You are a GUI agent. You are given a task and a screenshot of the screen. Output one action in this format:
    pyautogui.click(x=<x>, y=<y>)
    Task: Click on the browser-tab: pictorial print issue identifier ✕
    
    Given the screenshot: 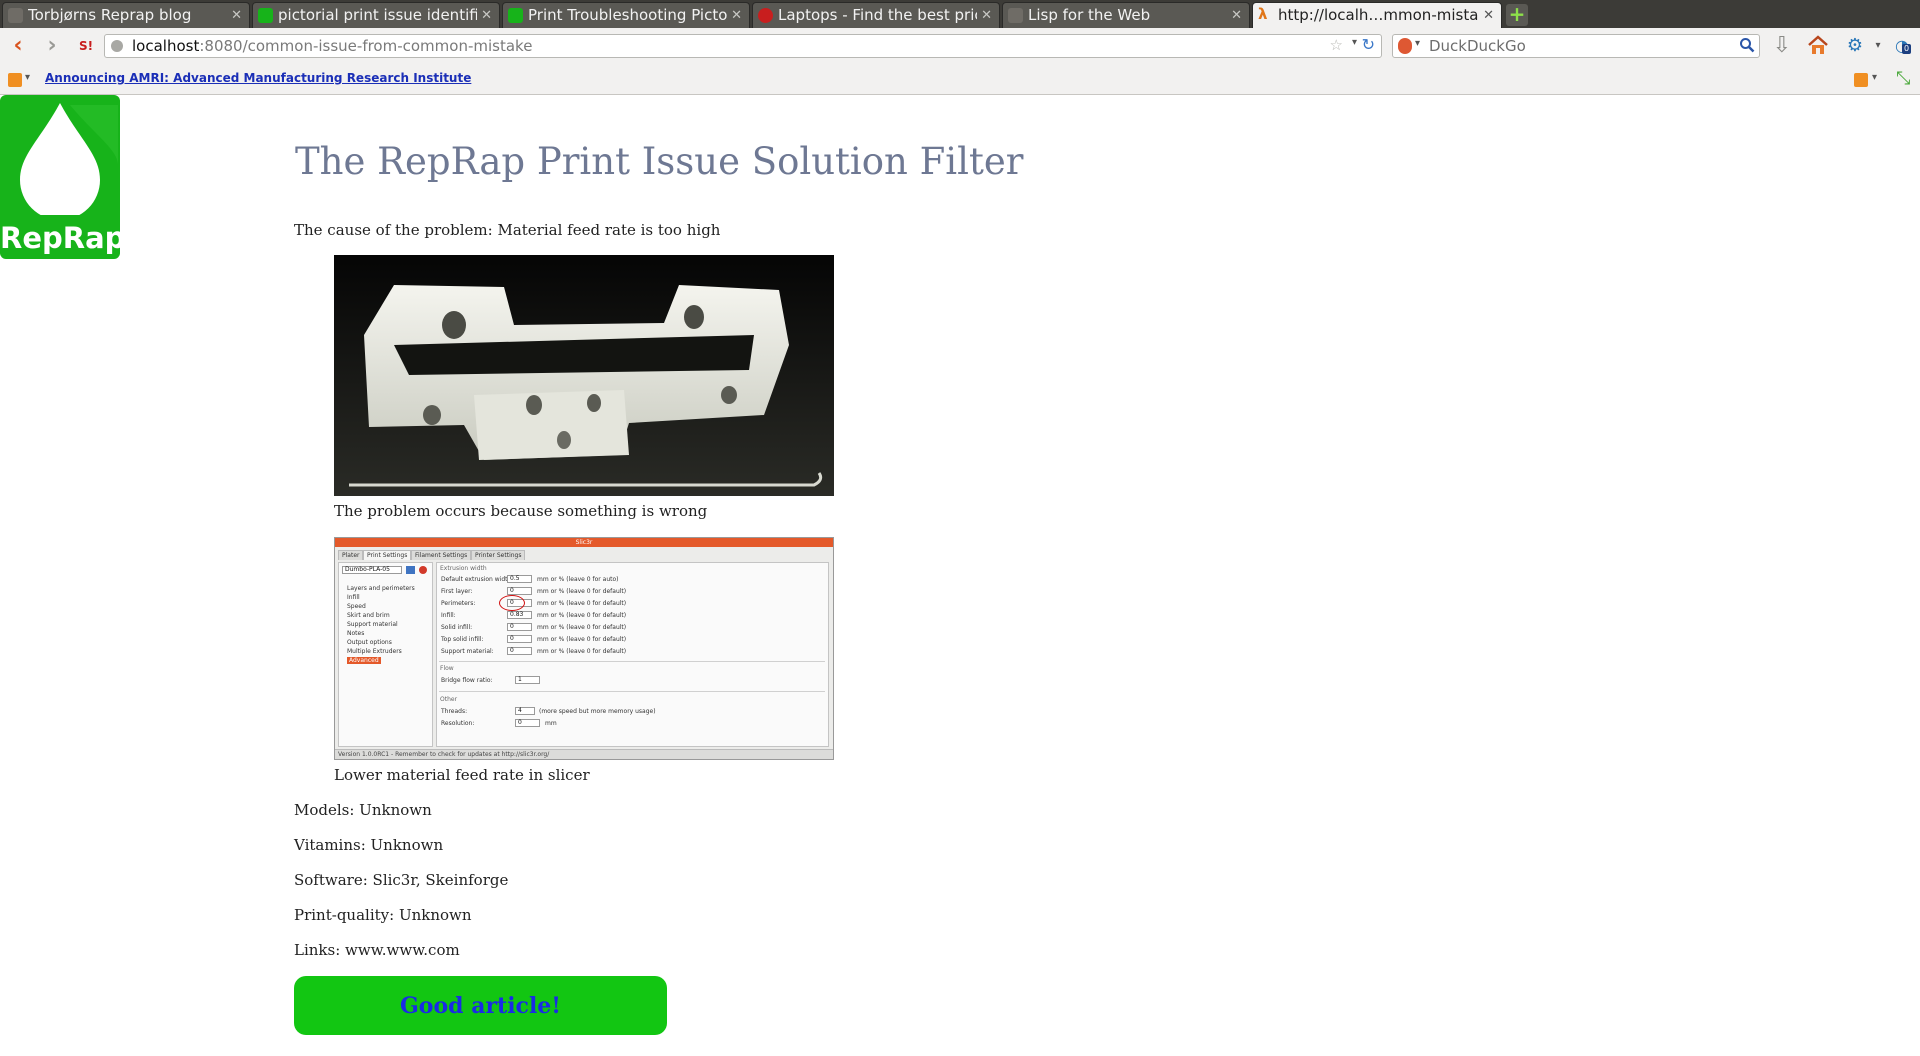 What is the action you would take?
    pyautogui.click(x=376, y=15)
    